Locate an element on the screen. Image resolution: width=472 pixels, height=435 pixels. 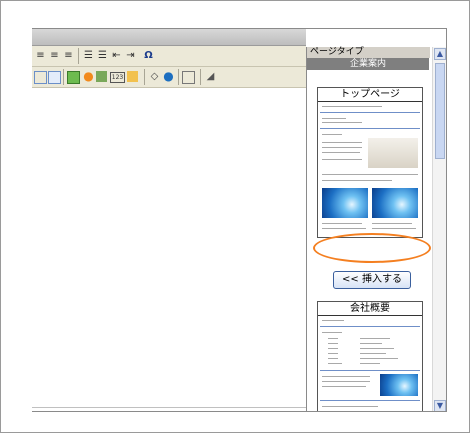
outdent-icon: ⇤ is located at coordinates (116, 55).